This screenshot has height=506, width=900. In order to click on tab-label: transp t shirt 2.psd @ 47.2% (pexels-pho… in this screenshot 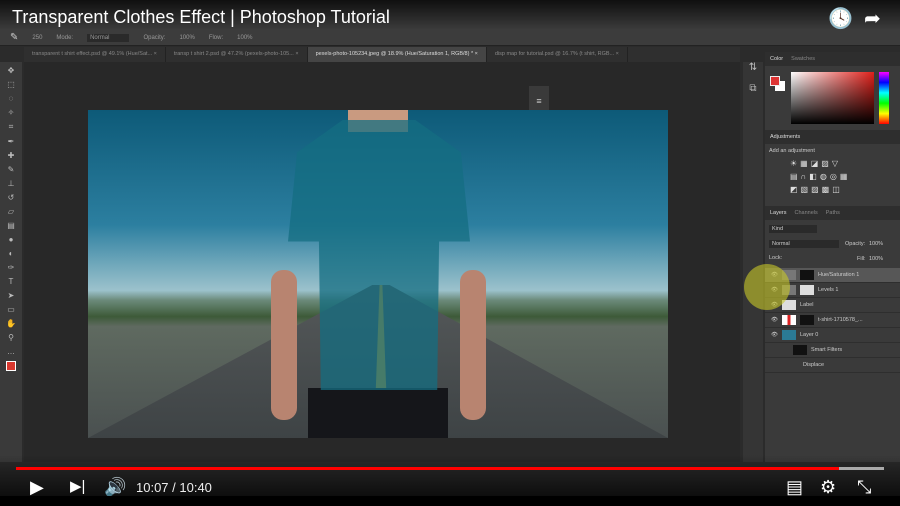, I will do `click(233, 54)`.